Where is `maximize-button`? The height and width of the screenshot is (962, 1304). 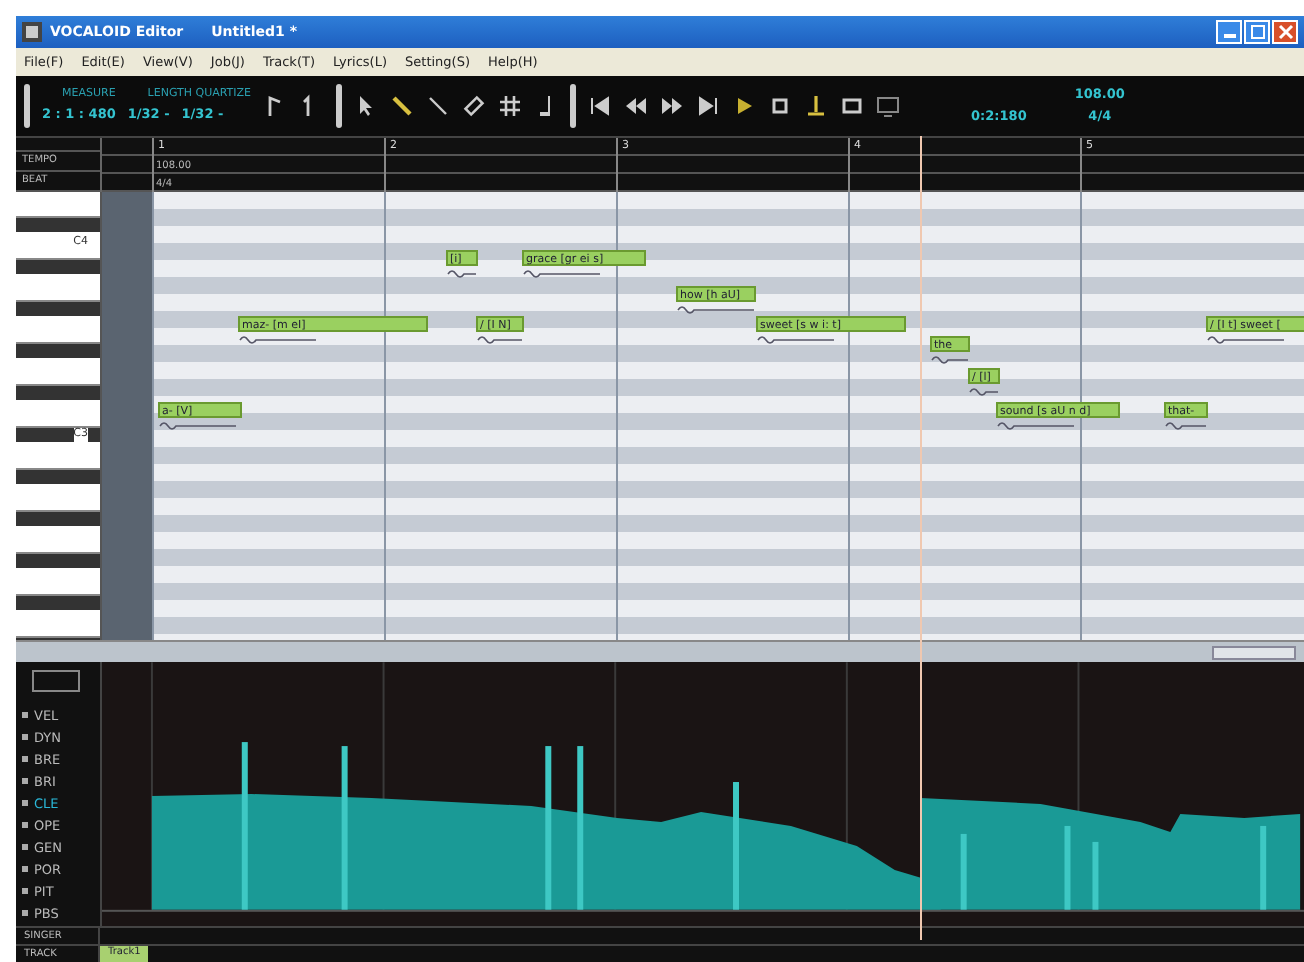
maximize-button is located at coordinates (1257, 31).